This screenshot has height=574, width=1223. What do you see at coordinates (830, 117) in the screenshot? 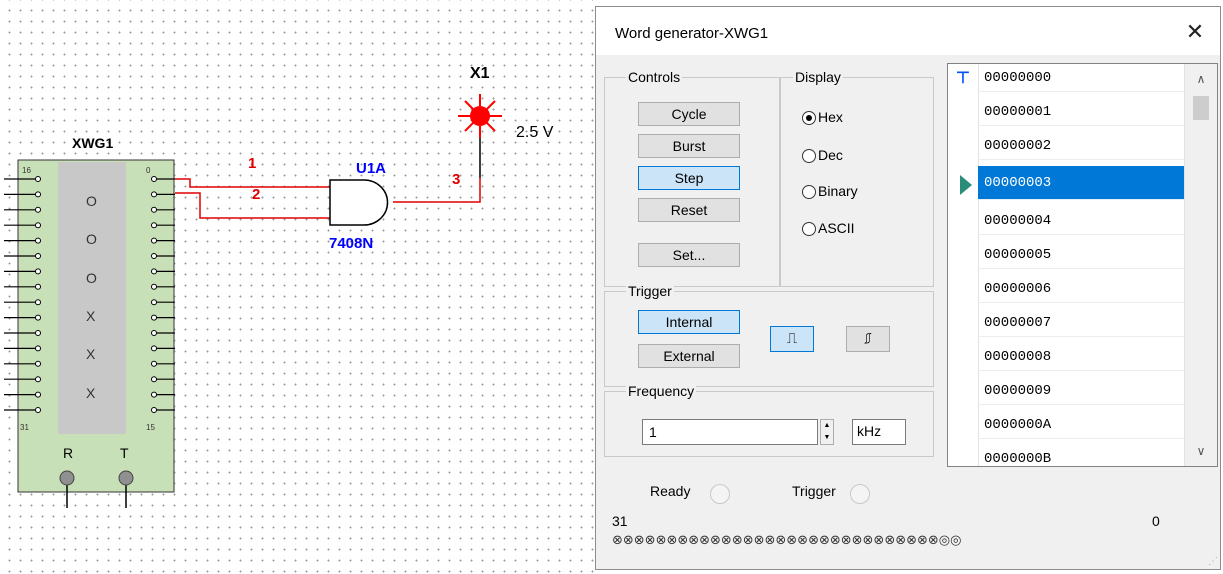
I see `radio-hex-label: Hex` at bounding box center [830, 117].